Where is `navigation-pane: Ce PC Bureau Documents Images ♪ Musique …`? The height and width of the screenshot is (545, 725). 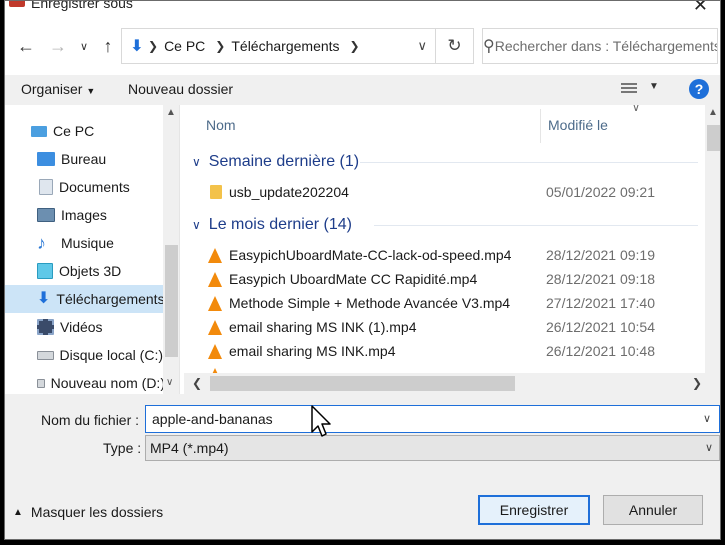 navigation-pane: Ce PC Bureau Documents Images ♪ Musique … is located at coordinates (92, 249).